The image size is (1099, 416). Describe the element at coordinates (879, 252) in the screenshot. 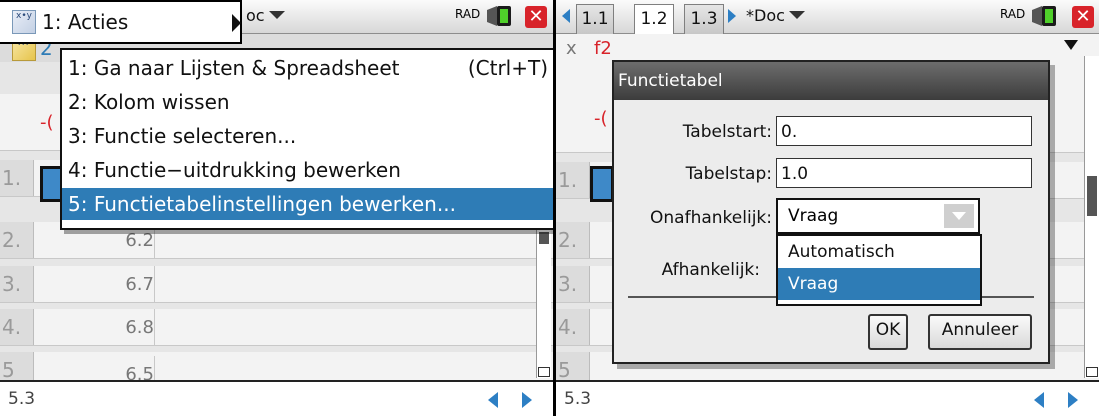

I see `option-automatisch: Automatisch` at that location.